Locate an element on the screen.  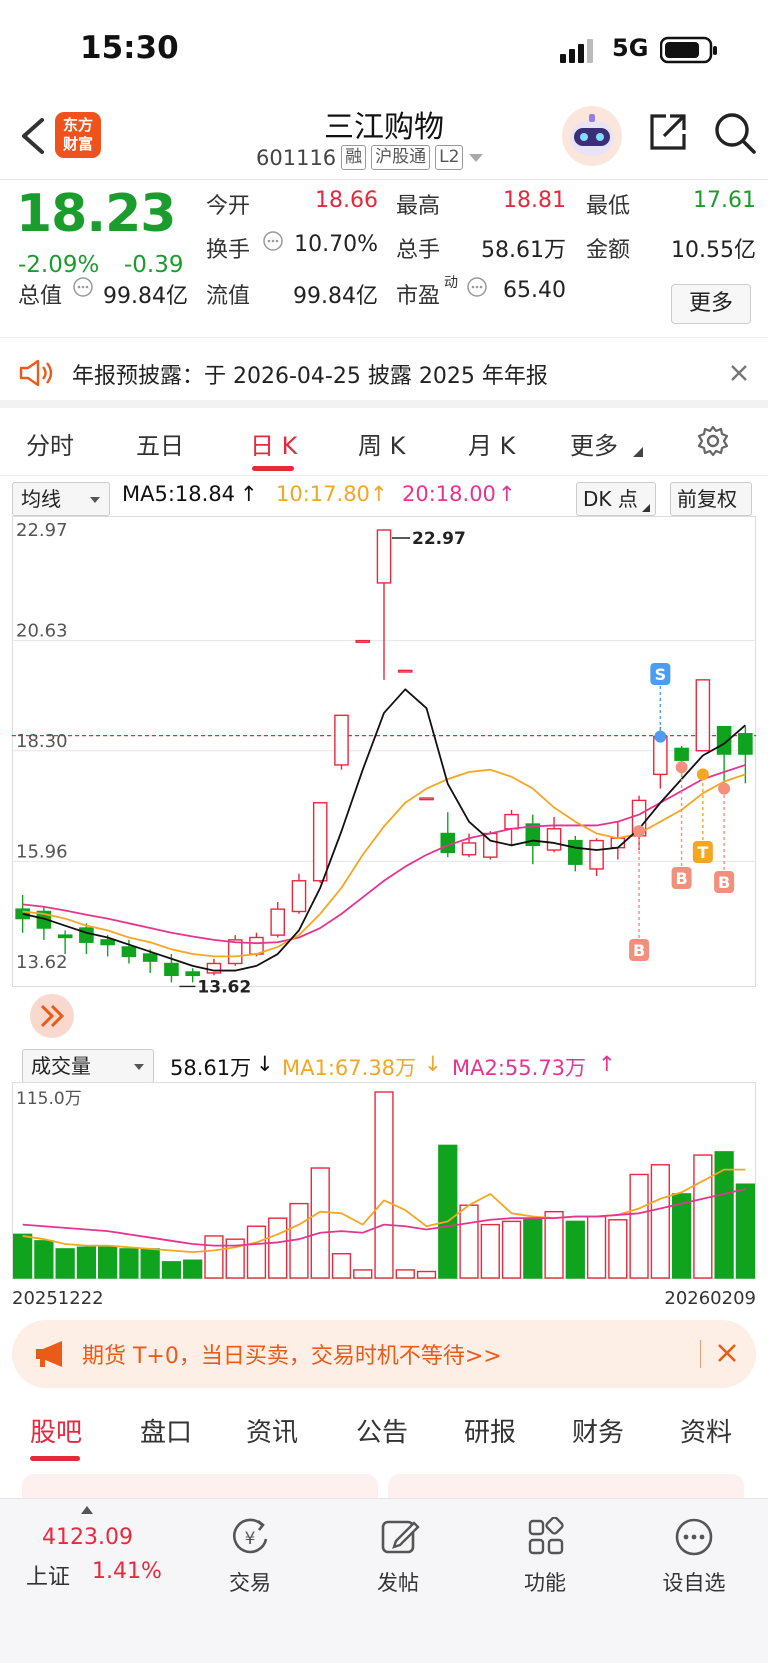
volume-chart: 115.0万 20251222 20260209 is located at coordinates (384, 1197).